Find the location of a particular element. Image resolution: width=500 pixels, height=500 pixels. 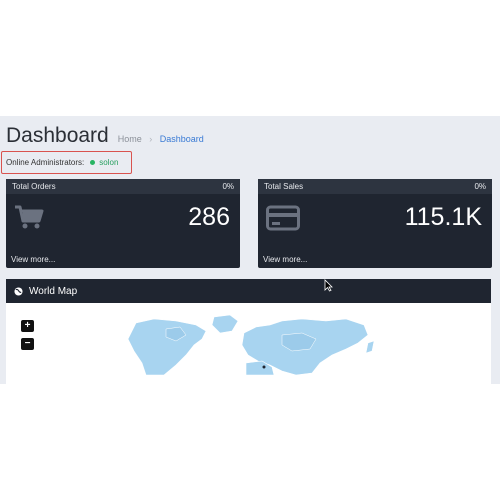

card-header: Total Sales 0% is located at coordinates (375, 186).